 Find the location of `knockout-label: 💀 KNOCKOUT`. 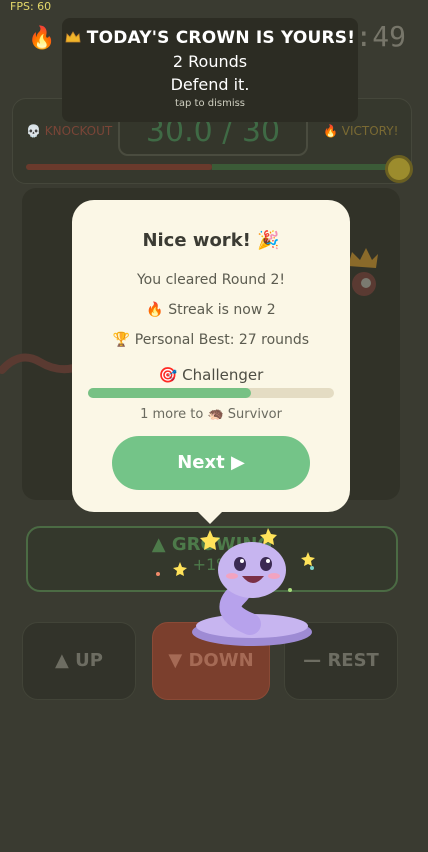

knockout-label: 💀 KNOCKOUT is located at coordinates (69, 131).